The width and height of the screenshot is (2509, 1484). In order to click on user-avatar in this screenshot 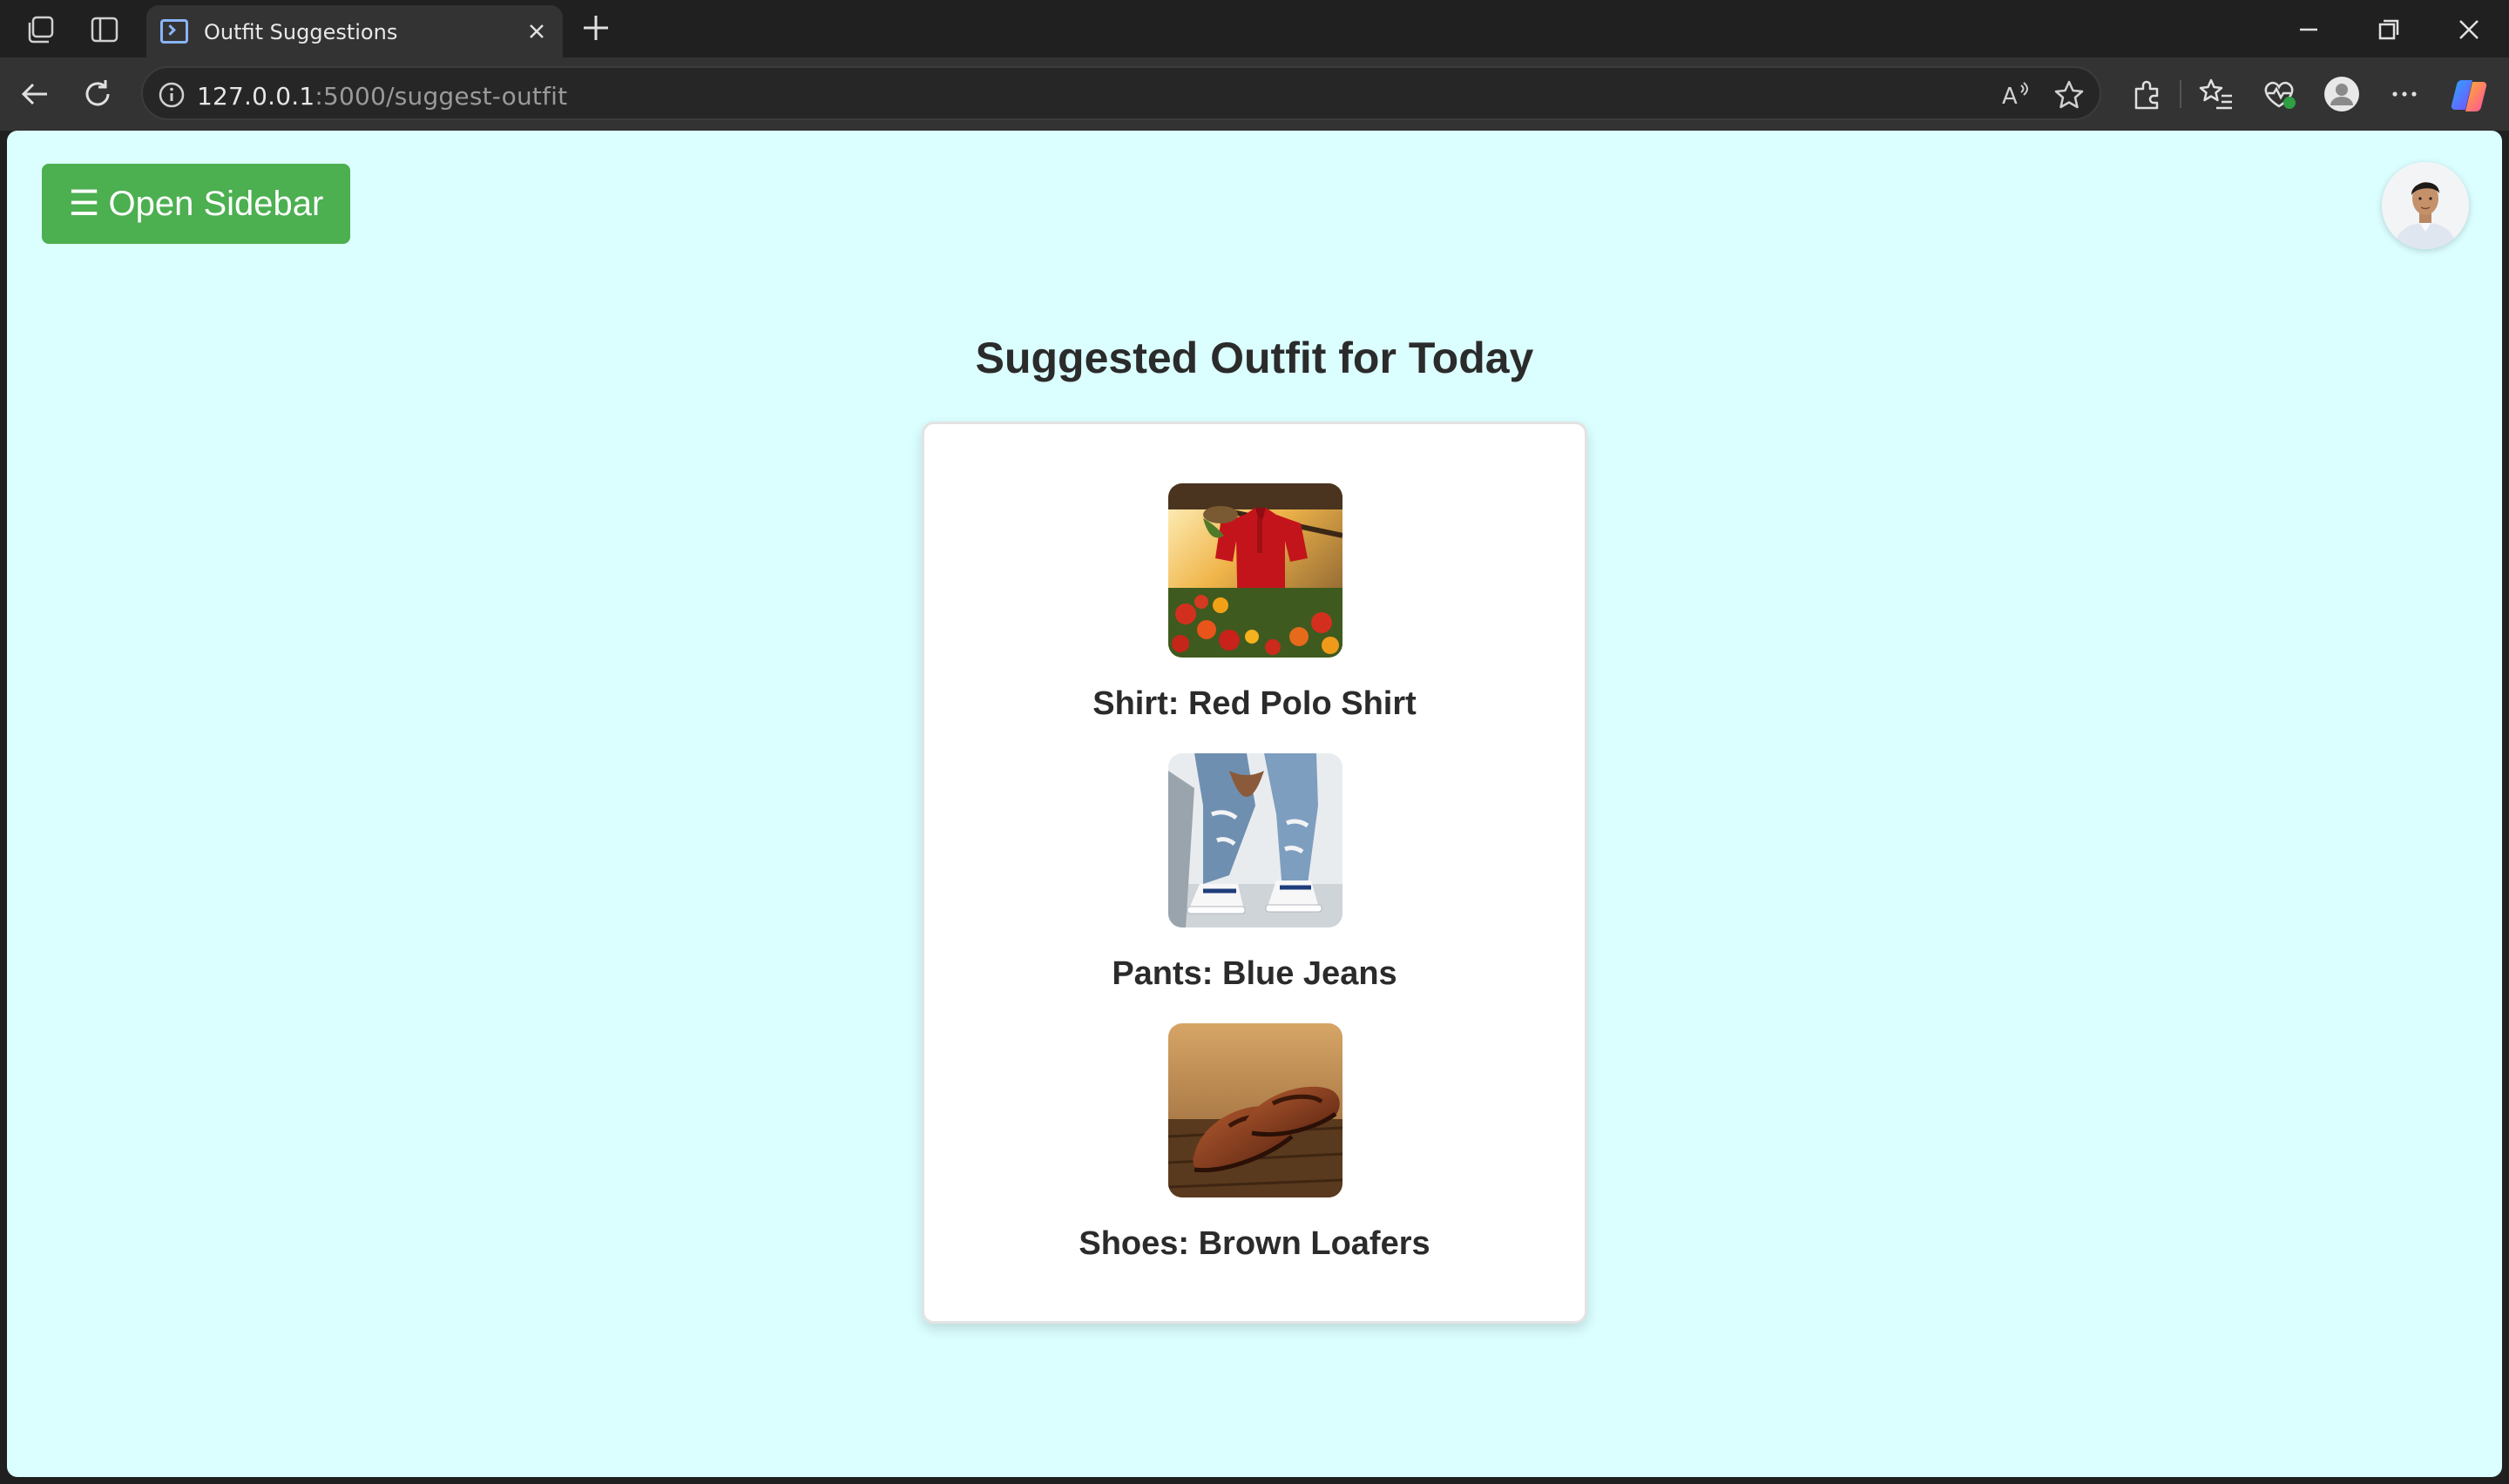, I will do `click(2425, 205)`.